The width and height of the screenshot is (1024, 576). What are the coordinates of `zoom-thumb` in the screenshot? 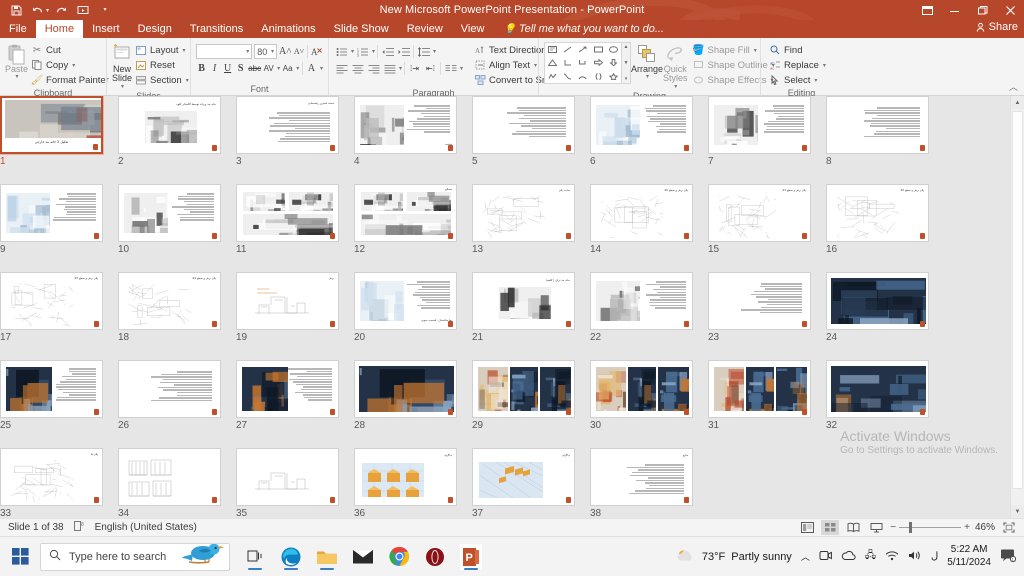 It's located at (911, 527).